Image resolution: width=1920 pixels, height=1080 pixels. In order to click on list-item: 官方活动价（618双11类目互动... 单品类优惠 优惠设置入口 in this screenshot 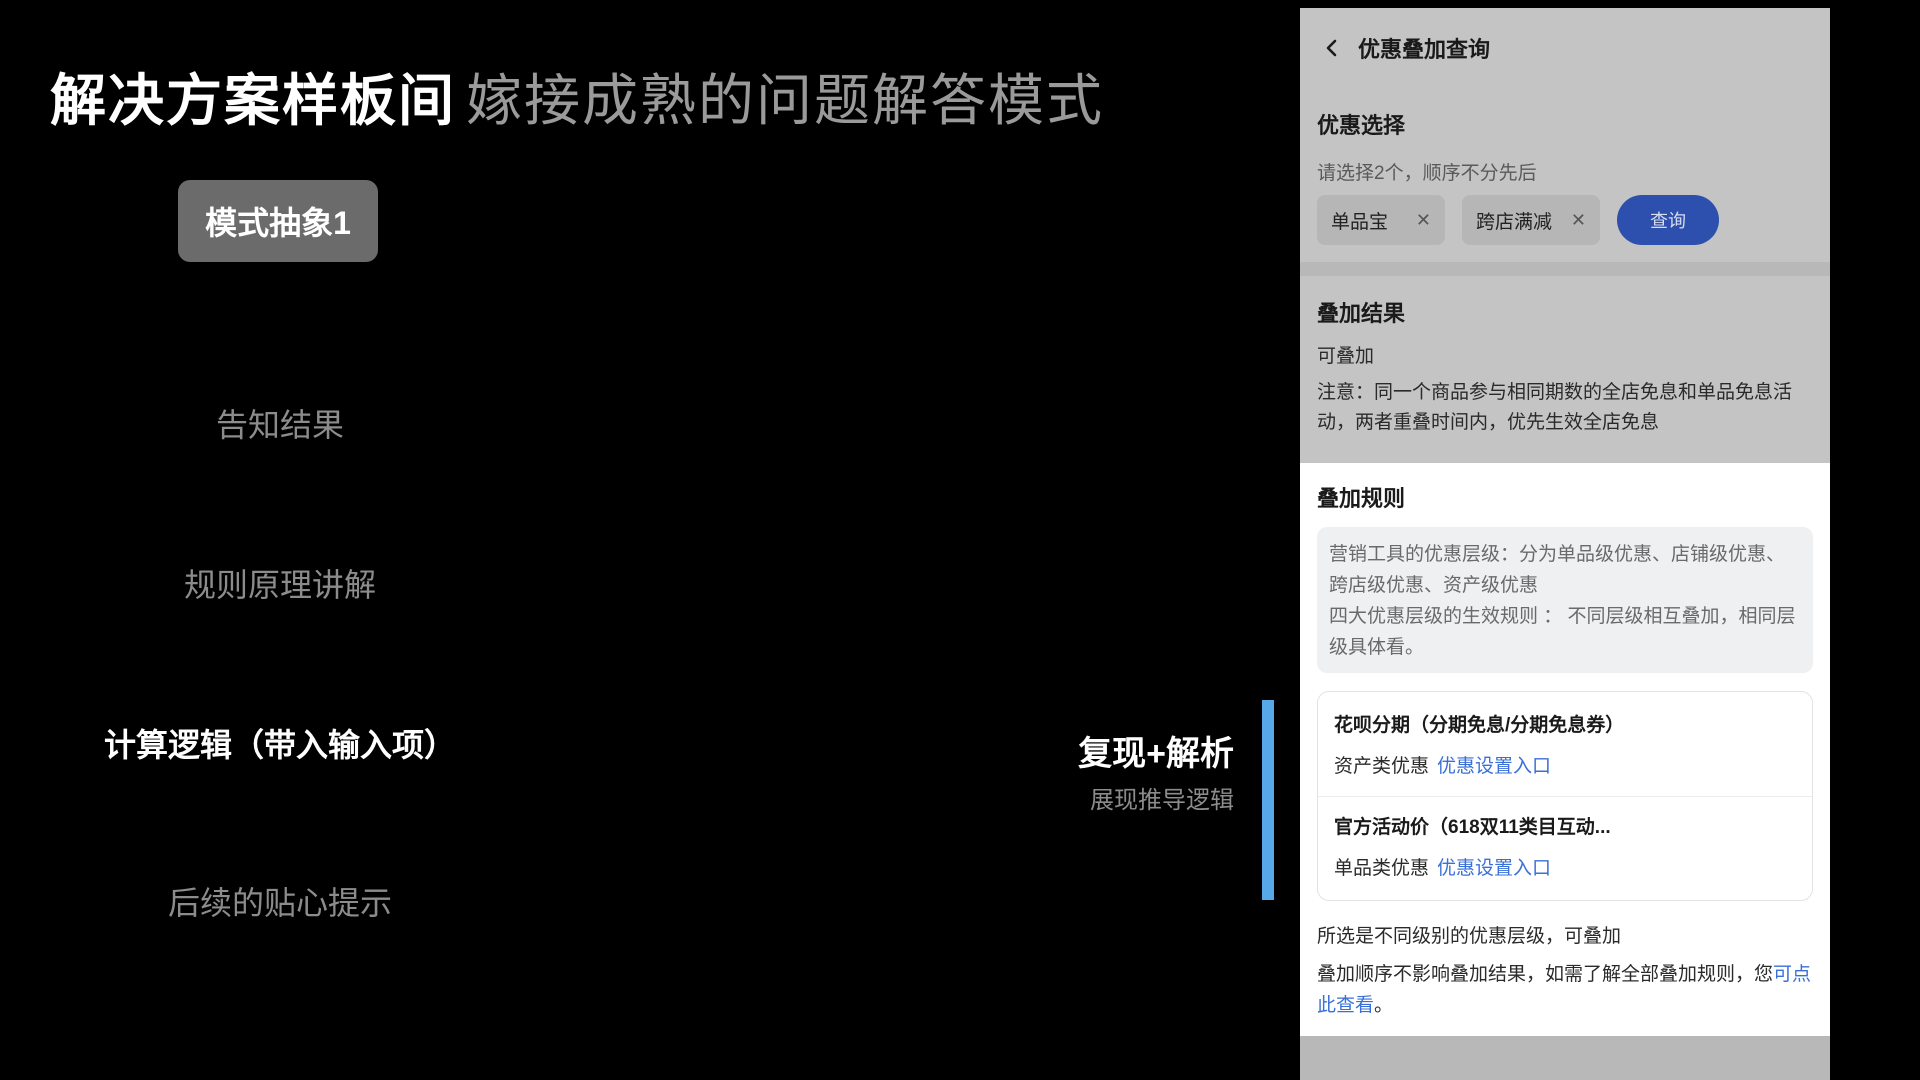, I will do `click(1565, 846)`.